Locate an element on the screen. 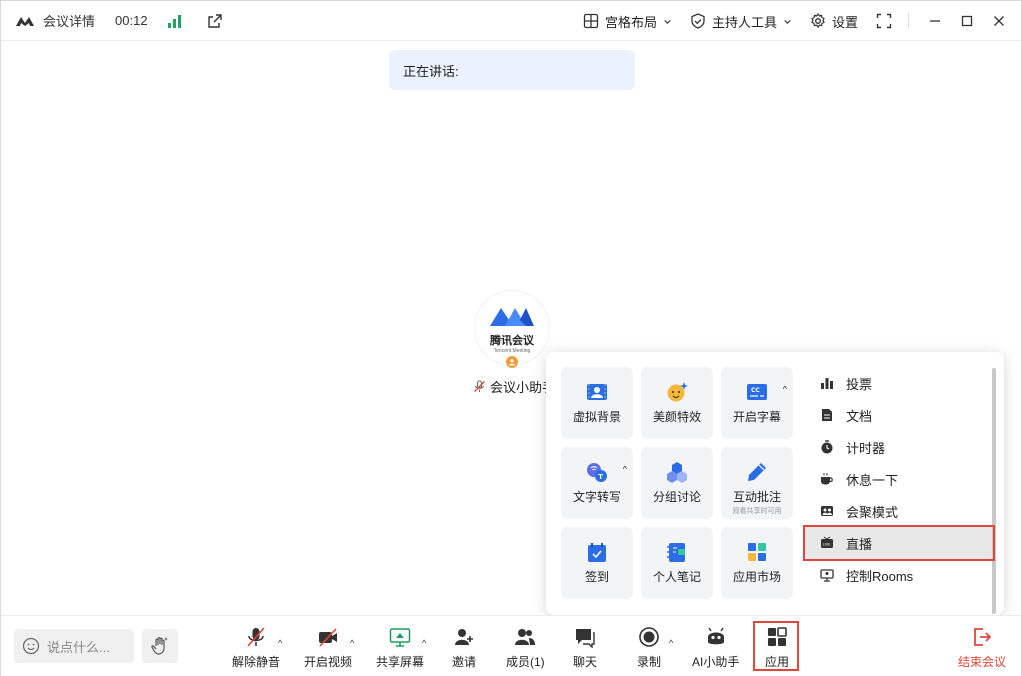  checkin-icon is located at coordinates (597, 552).